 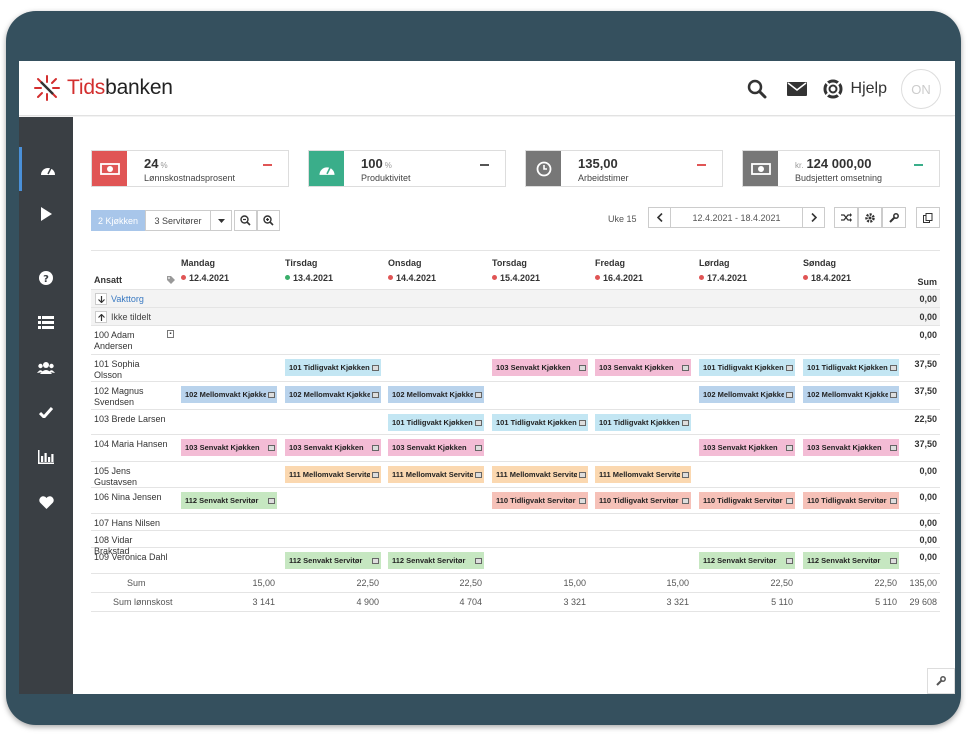 What do you see at coordinates (870, 217) in the screenshot?
I see `gear-icon` at bounding box center [870, 217].